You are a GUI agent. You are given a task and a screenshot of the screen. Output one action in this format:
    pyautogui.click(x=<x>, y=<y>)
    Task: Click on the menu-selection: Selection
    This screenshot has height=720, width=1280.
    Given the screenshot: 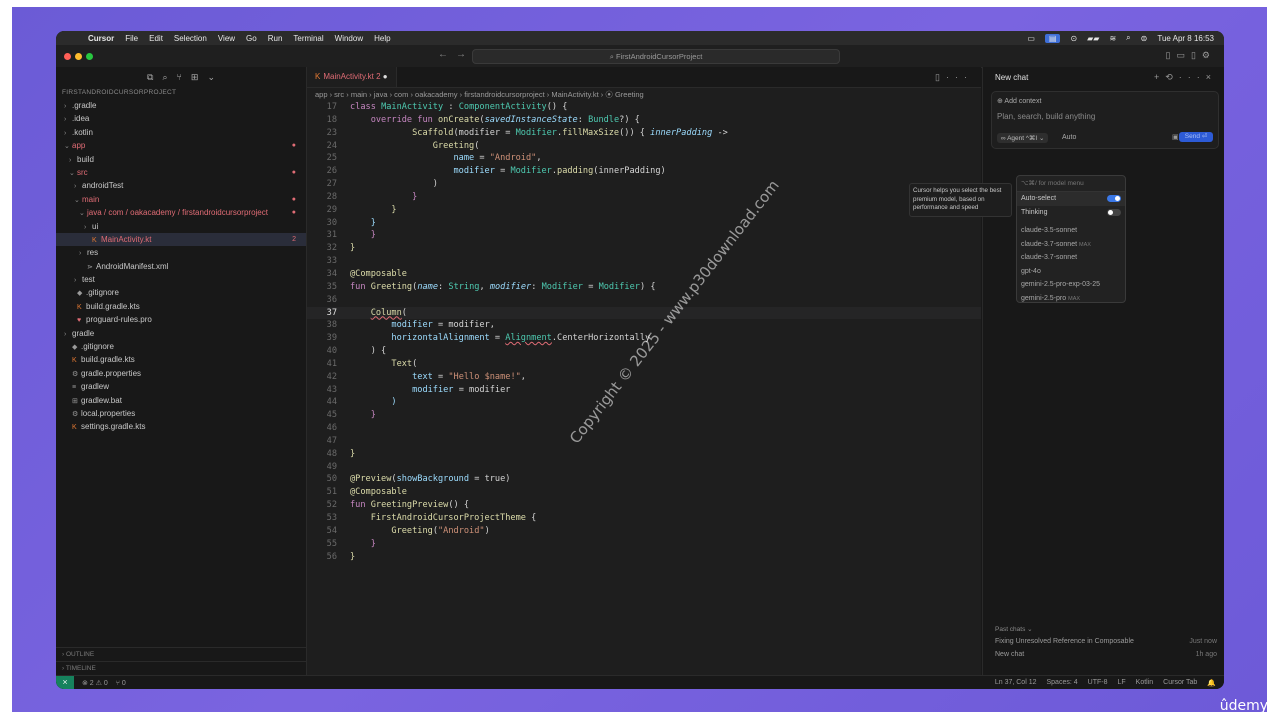 What is the action you would take?
    pyautogui.click(x=190, y=38)
    